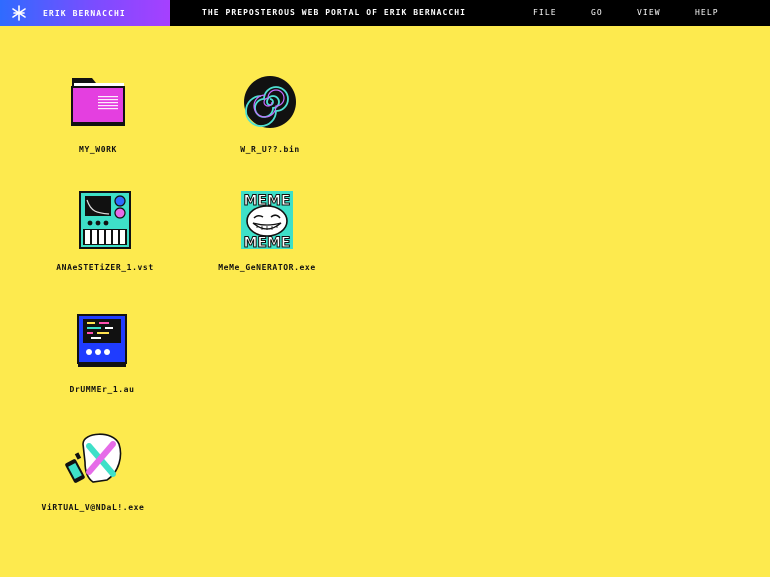 The image size is (770, 577). What do you see at coordinates (267, 220) in the screenshot?
I see `troll-face-meme-icon: MEME MEME` at bounding box center [267, 220].